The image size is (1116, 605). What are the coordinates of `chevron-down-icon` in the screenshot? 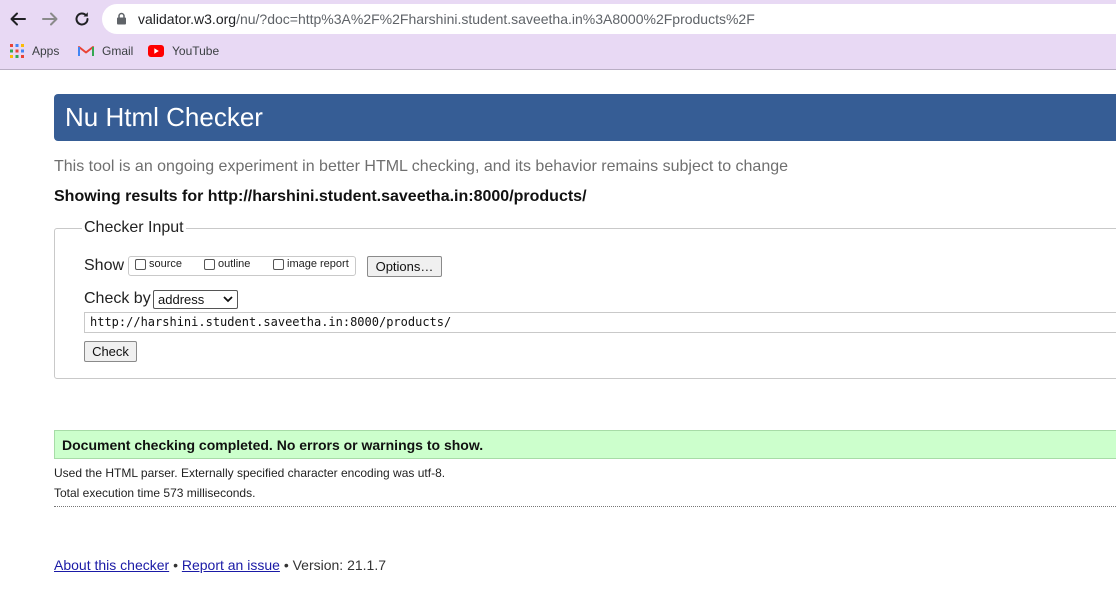 It's located at (228, 299).